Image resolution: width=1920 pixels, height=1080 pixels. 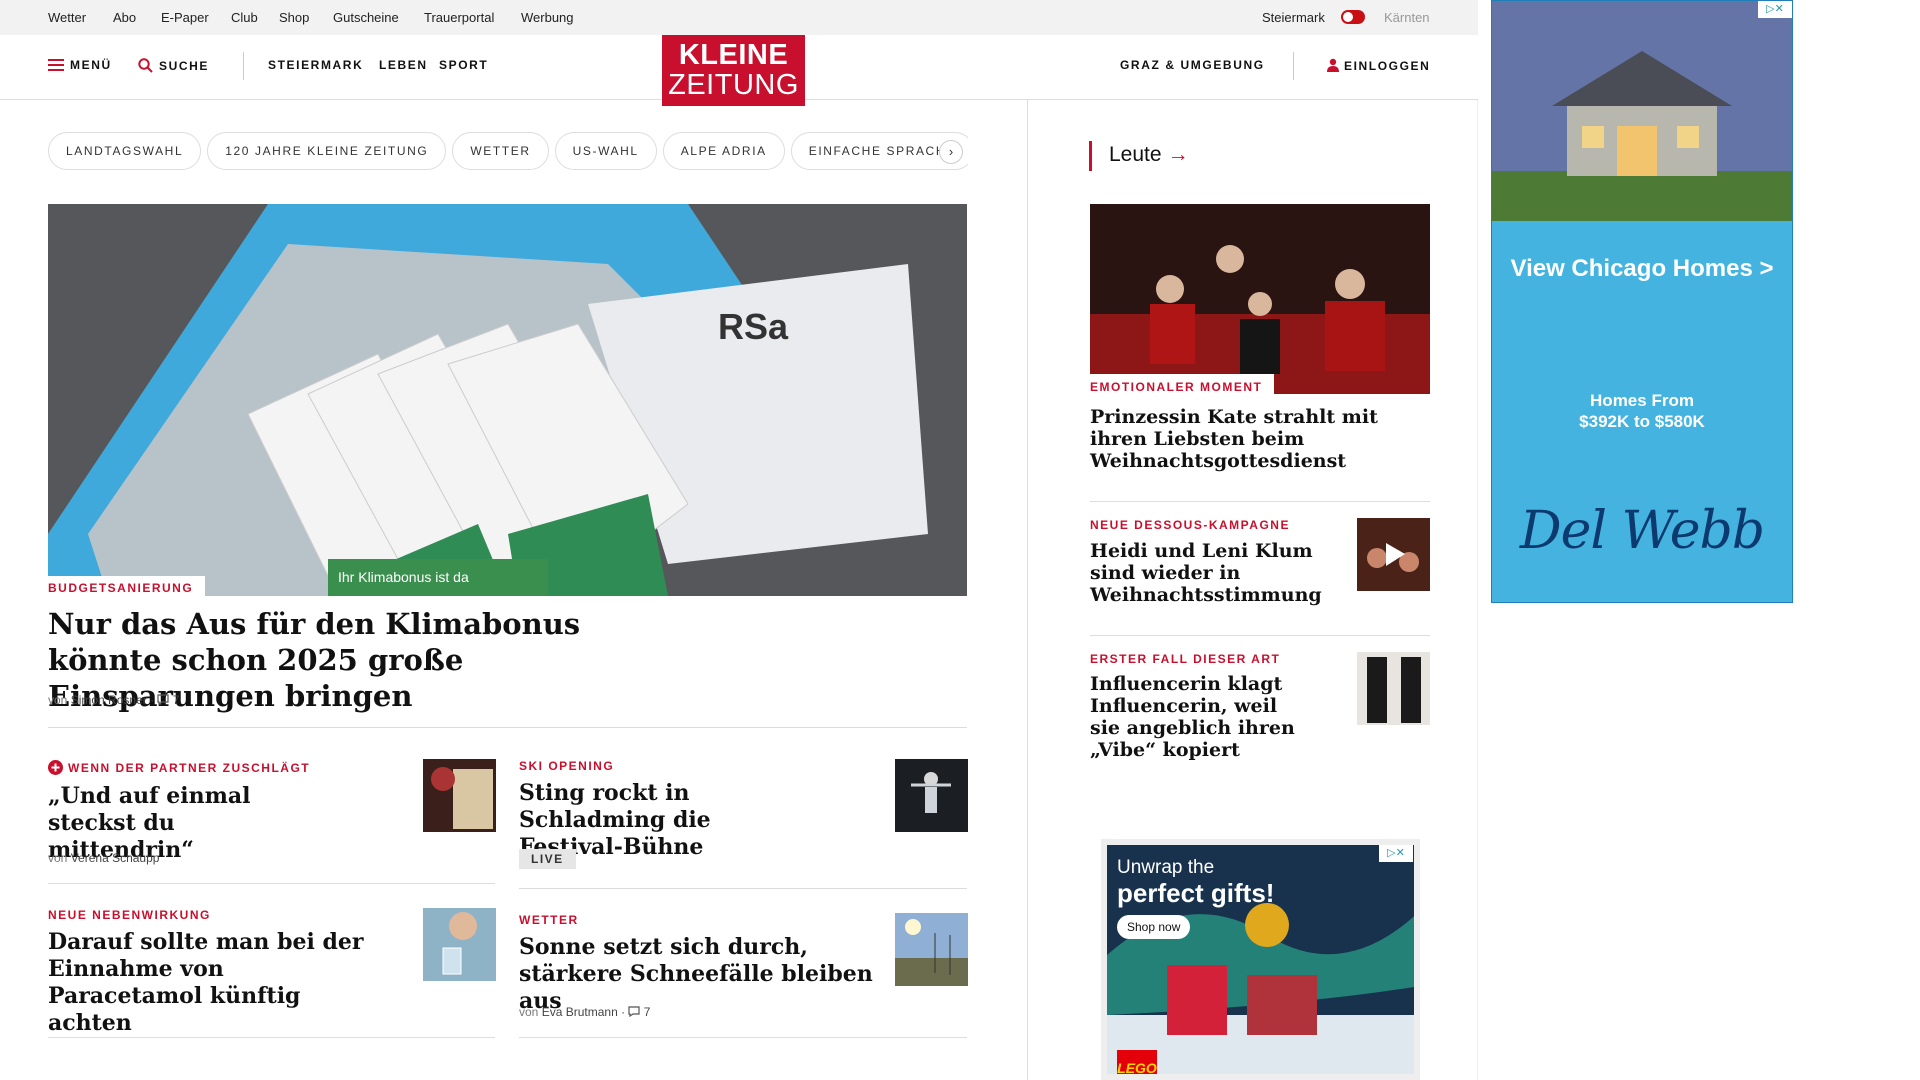 I want to click on card-thumbnail-weather, so click(x=931, y=949).